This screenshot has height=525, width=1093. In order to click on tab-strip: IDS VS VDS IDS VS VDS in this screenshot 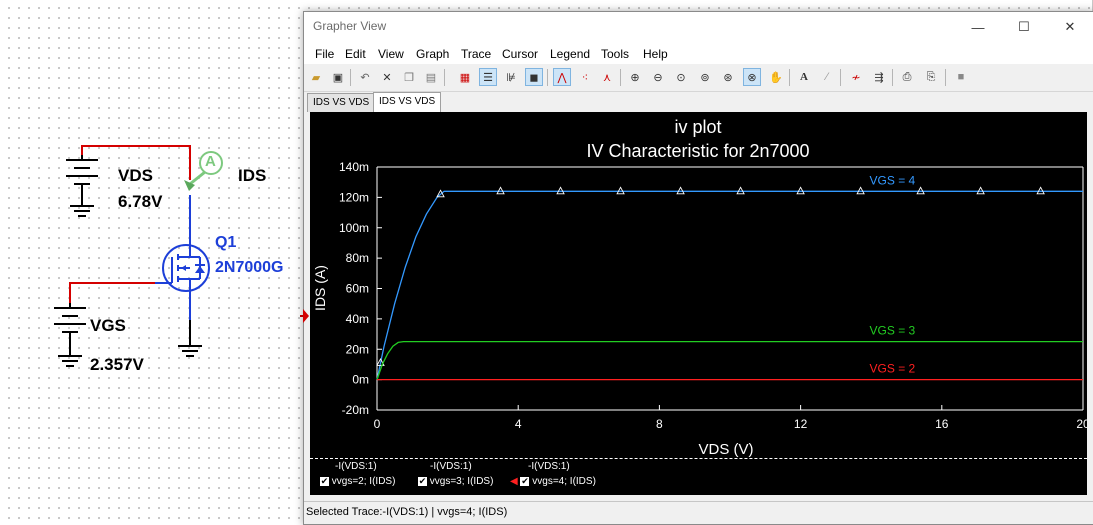, I will do `click(698, 102)`.